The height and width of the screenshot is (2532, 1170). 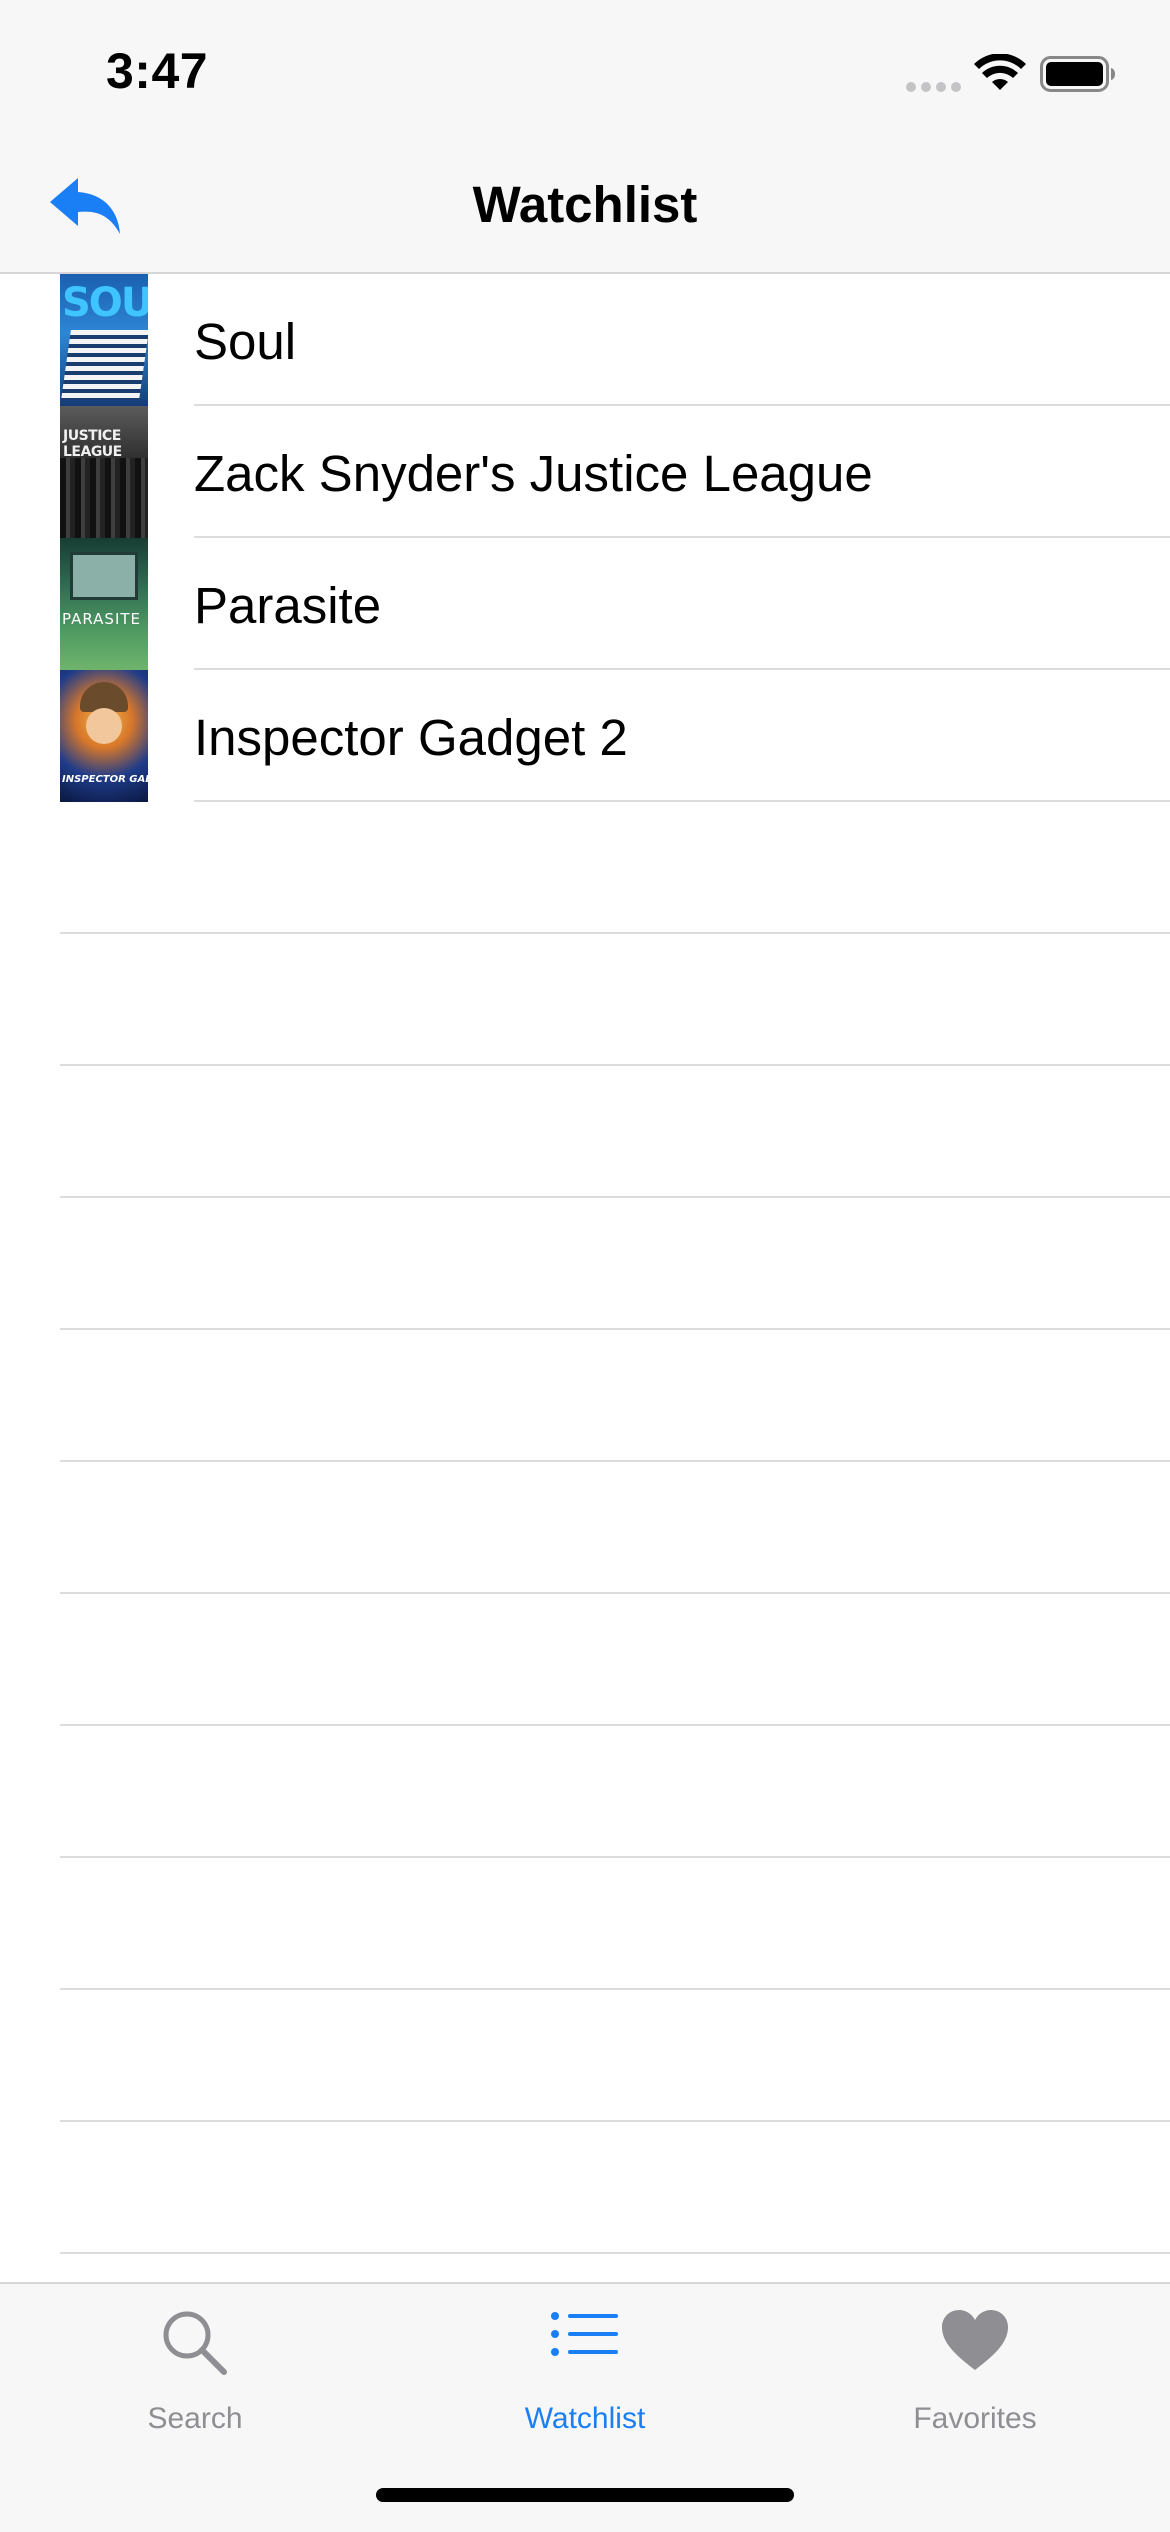 What do you see at coordinates (975, 2340) in the screenshot?
I see `heart-icon` at bounding box center [975, 2340].